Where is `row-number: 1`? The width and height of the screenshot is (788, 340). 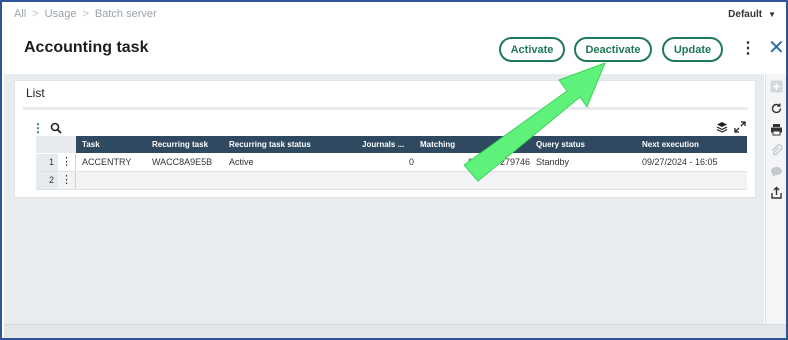 row-number: 1 is located at coordinates (47, 162).